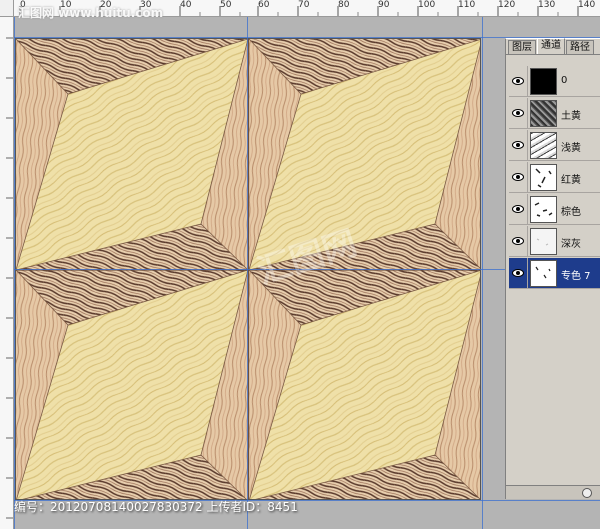 Image resolution: width=600 pixels, height=529 pixels. I want to click on channel-name: 专色 7, so click(576, 276).